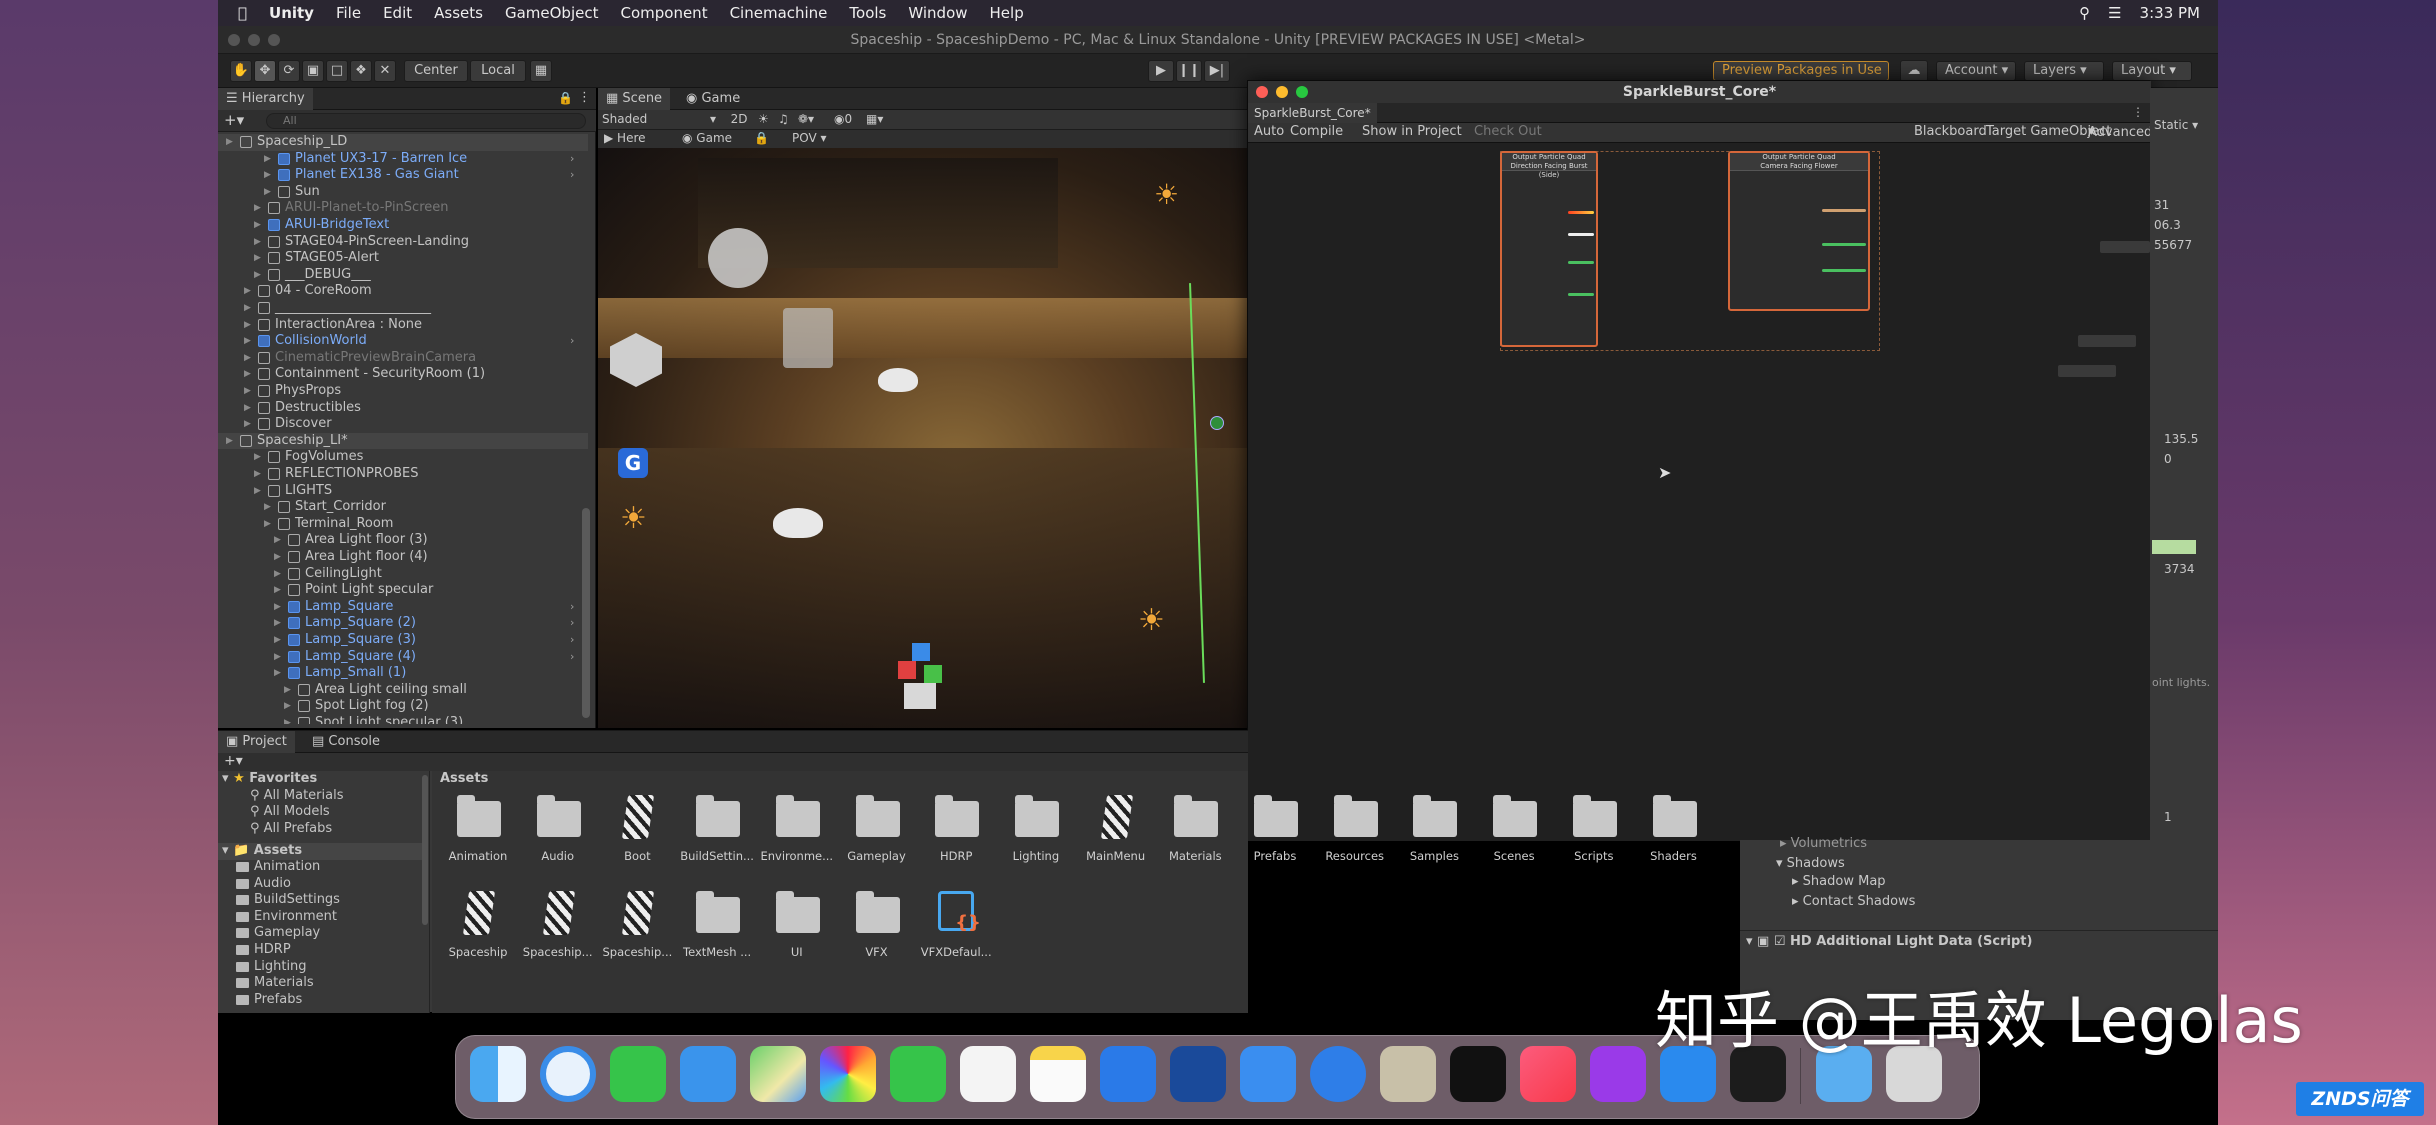  Describe the element at coordinates (2179, 569) in the screenshot. I see `inspector-field-value: 3734` at that location.